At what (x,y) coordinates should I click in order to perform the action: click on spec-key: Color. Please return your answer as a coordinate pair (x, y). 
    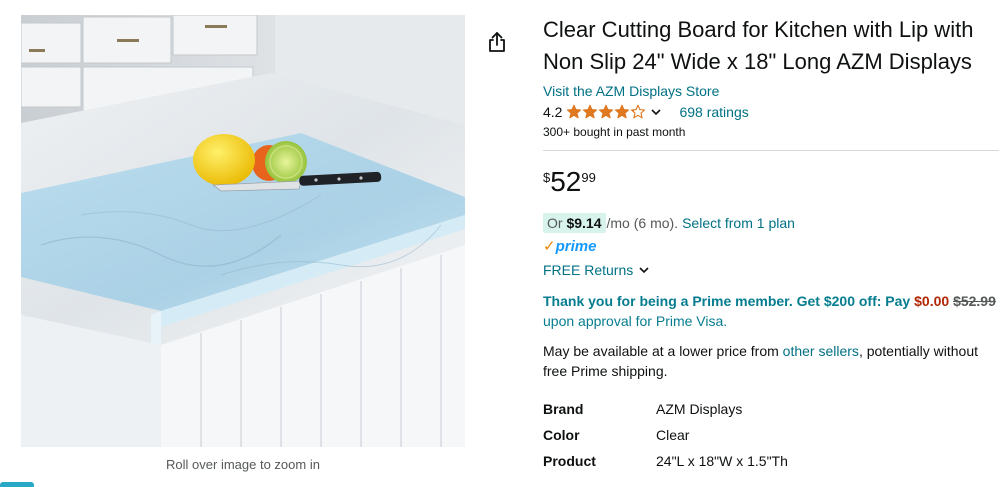
    Looking at the image, I should click on (561, 435).